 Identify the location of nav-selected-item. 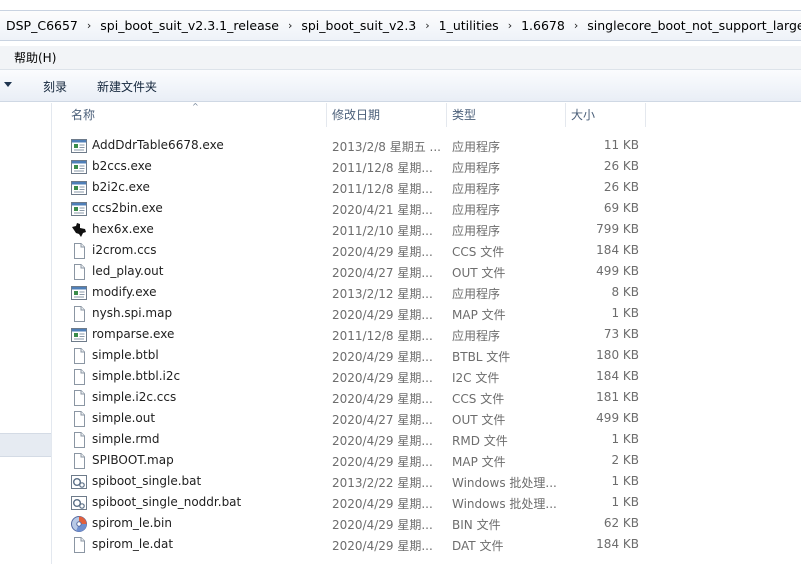
(25, 445).